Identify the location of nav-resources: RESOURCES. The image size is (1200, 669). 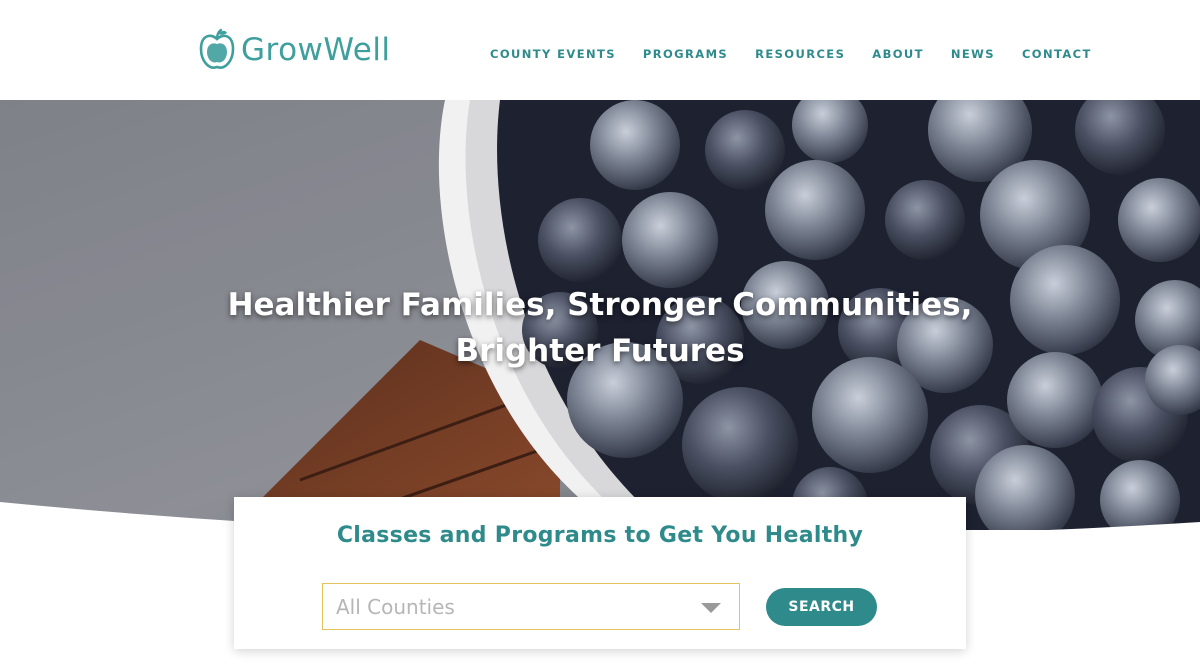
(800, 54).